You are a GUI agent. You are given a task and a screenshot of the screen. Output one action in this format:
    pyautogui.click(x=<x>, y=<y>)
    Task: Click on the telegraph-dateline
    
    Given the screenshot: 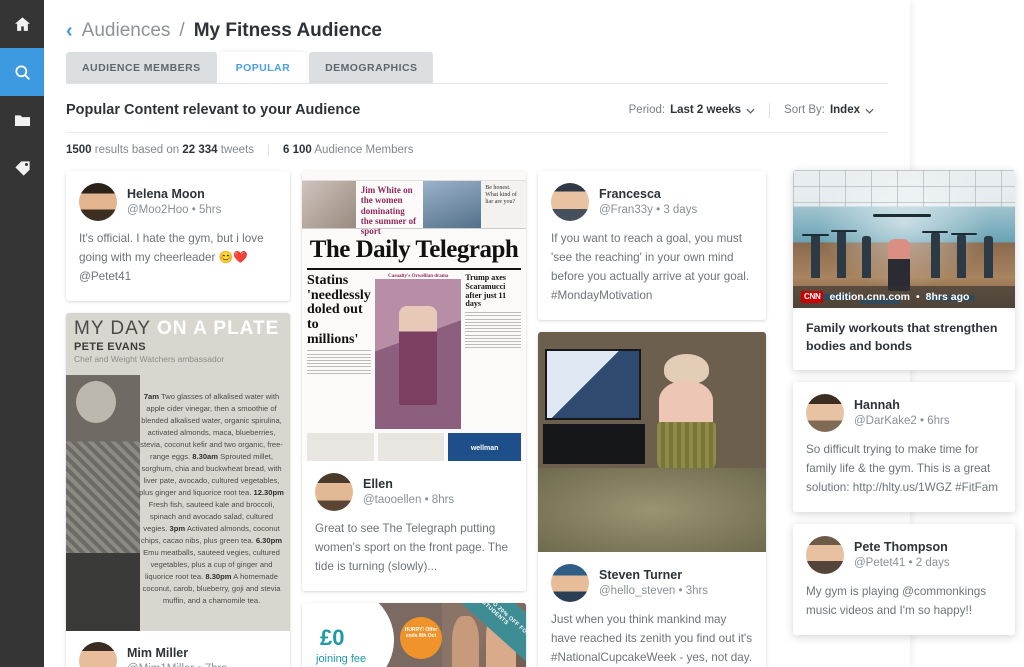 What is the action you would take?
    pyautogui.click(x=414, y=176)
    